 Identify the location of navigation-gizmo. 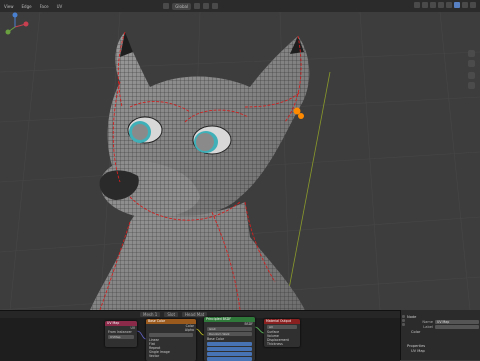
(15, 27).